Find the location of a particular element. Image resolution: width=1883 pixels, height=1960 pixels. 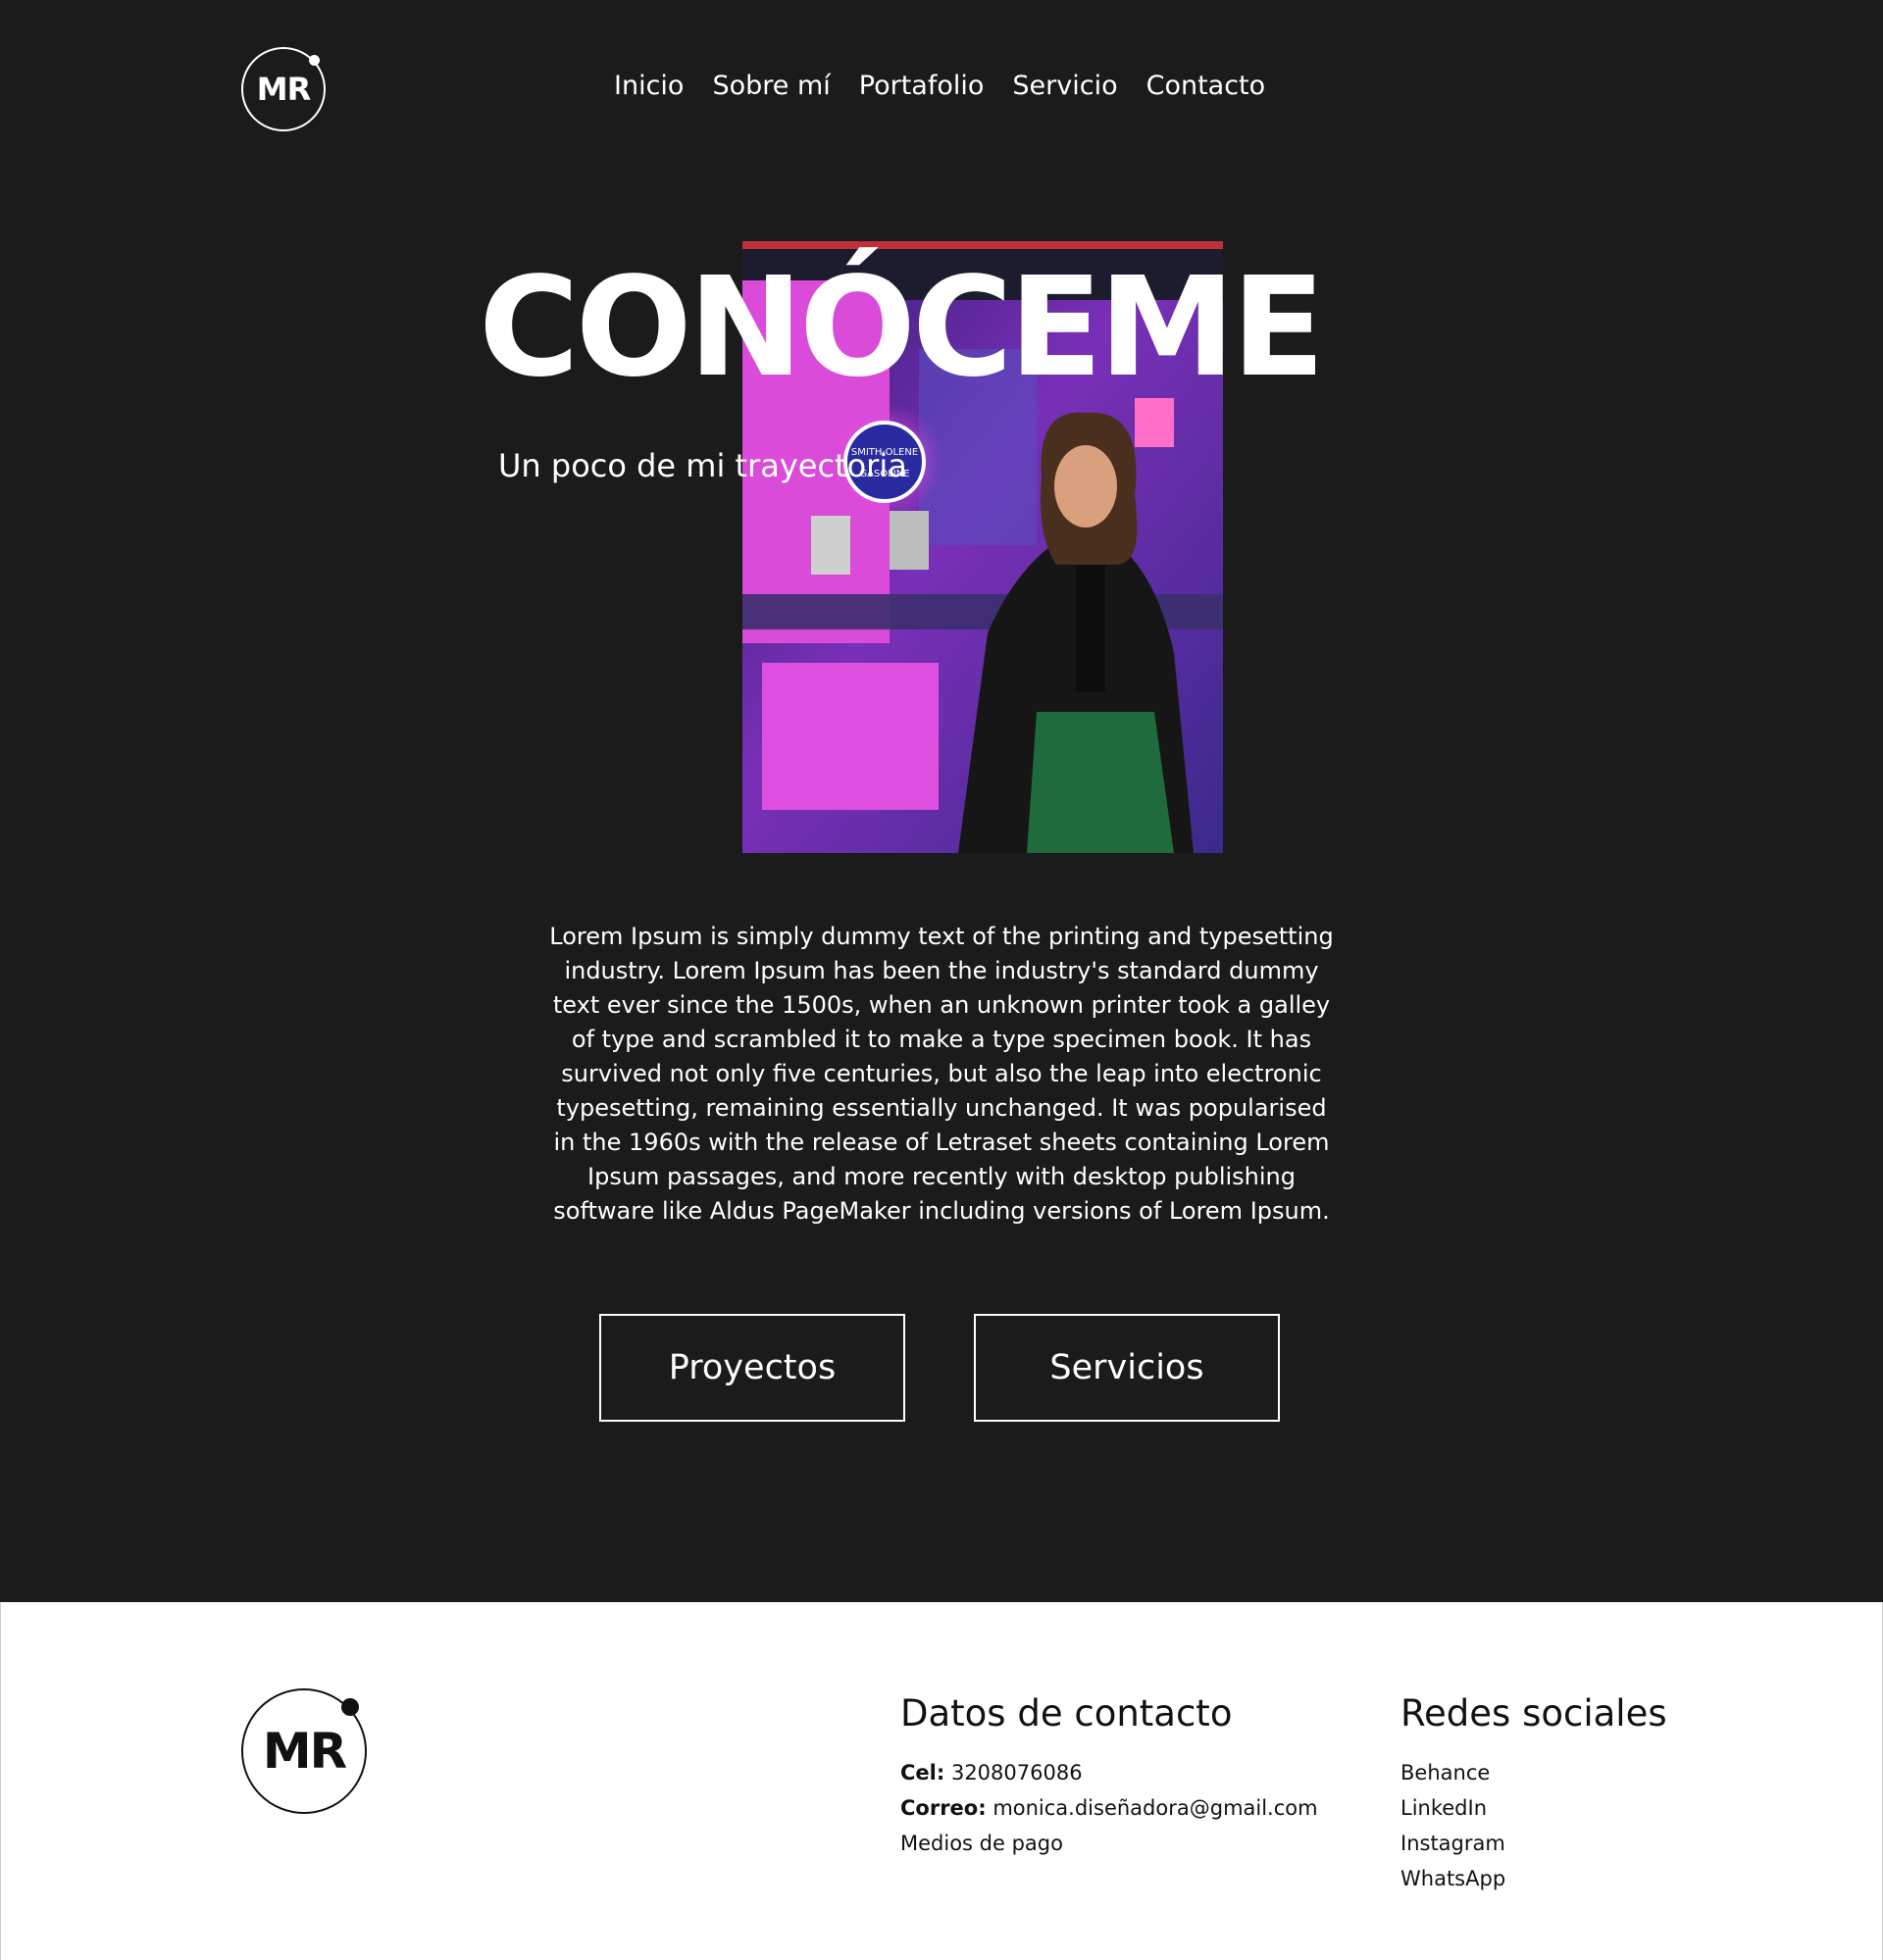

payment-link: Medios de pago is located at coordinates (981, 1843).